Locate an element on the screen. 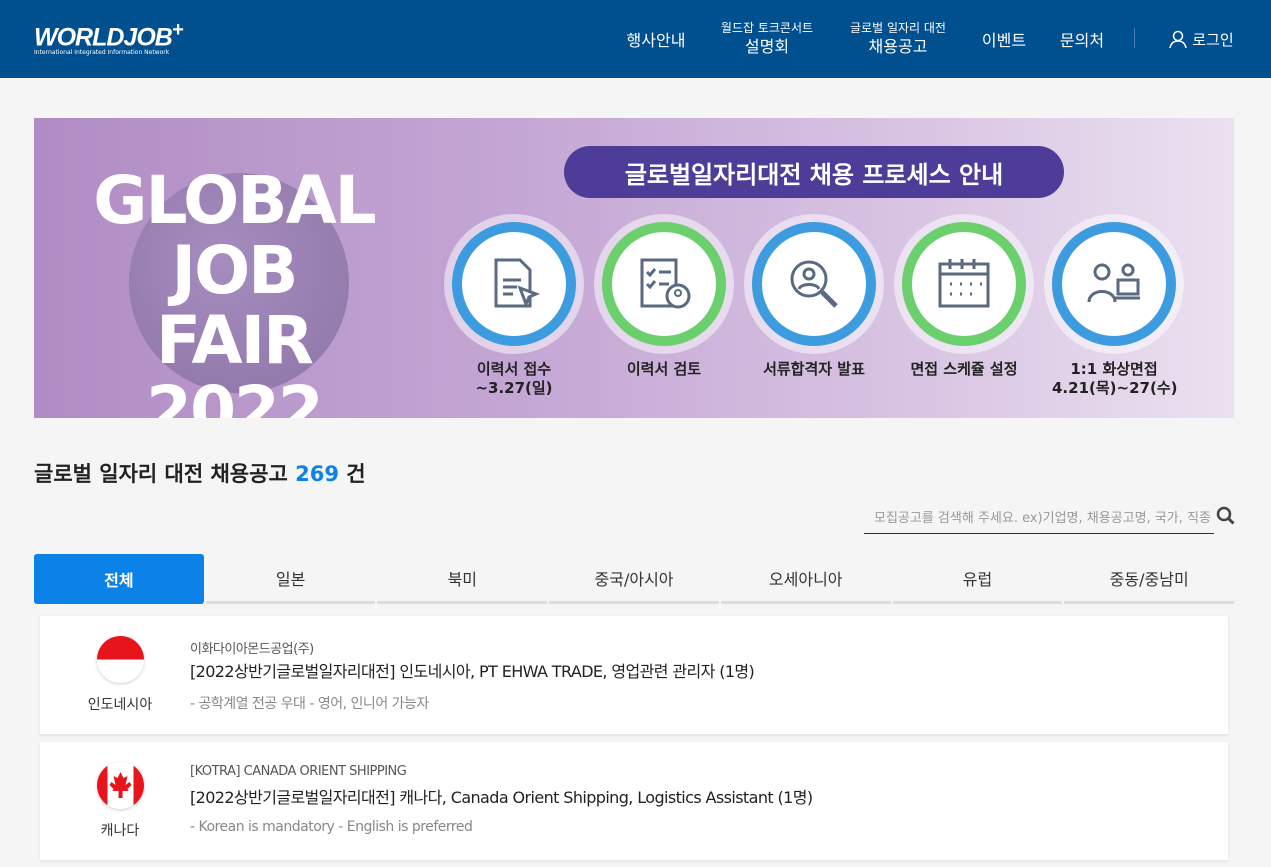 The image size is (1271, 867). nav-talk-concert: 월드잡 토크콘서트 설명회 is located at coordinates (767, 39).